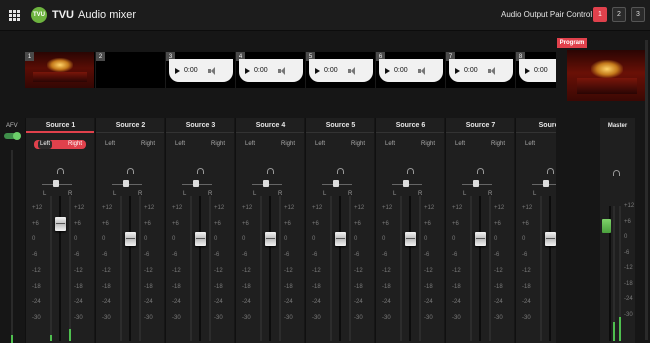 The height and width of the screenshot is (343, 650). Describe the element at coordinates (130, 125) in the screenshot. I see `strip-header: Source 2` at that location.